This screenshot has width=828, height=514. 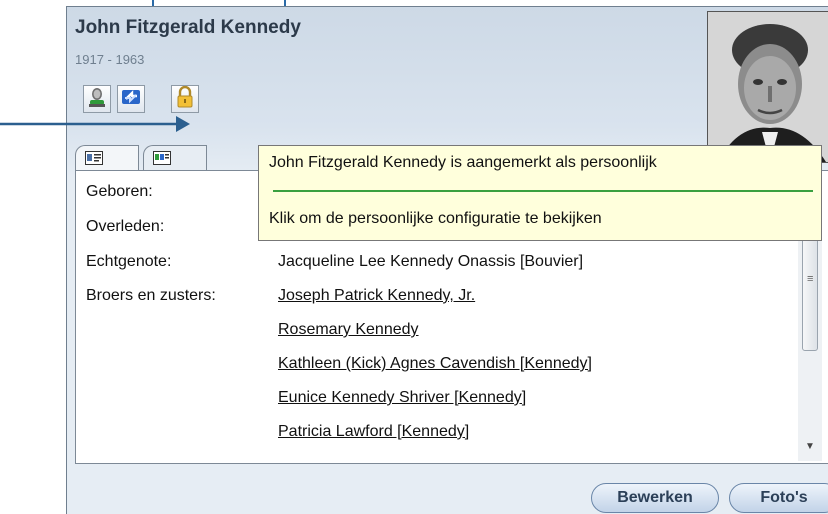 What do you see at coordinates (94, 160) in the screenshot?
I see `id-card-icon` at bounding box center [94, 160].